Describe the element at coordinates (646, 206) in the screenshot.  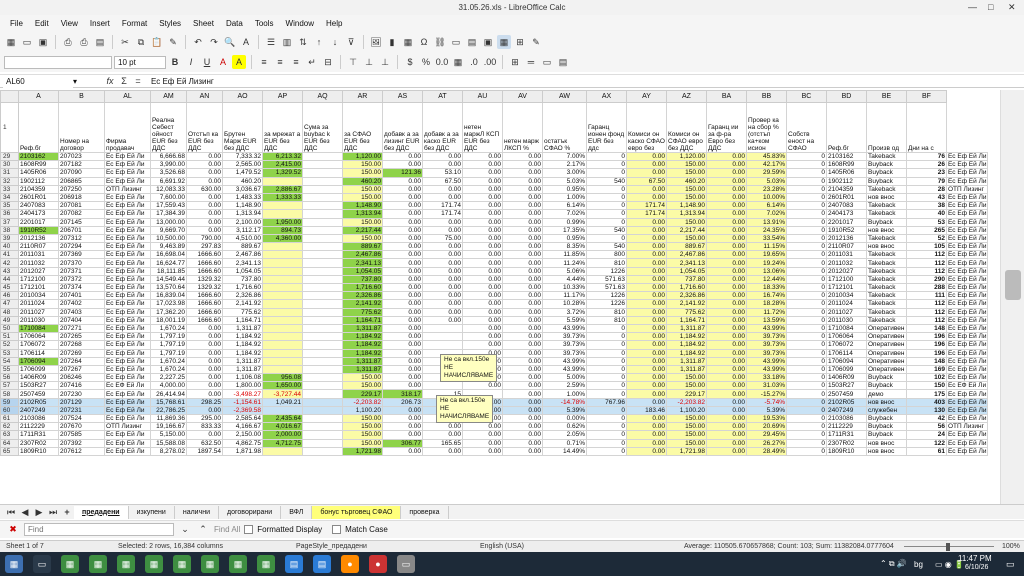
I see `table-cell: 171.74` at that location.